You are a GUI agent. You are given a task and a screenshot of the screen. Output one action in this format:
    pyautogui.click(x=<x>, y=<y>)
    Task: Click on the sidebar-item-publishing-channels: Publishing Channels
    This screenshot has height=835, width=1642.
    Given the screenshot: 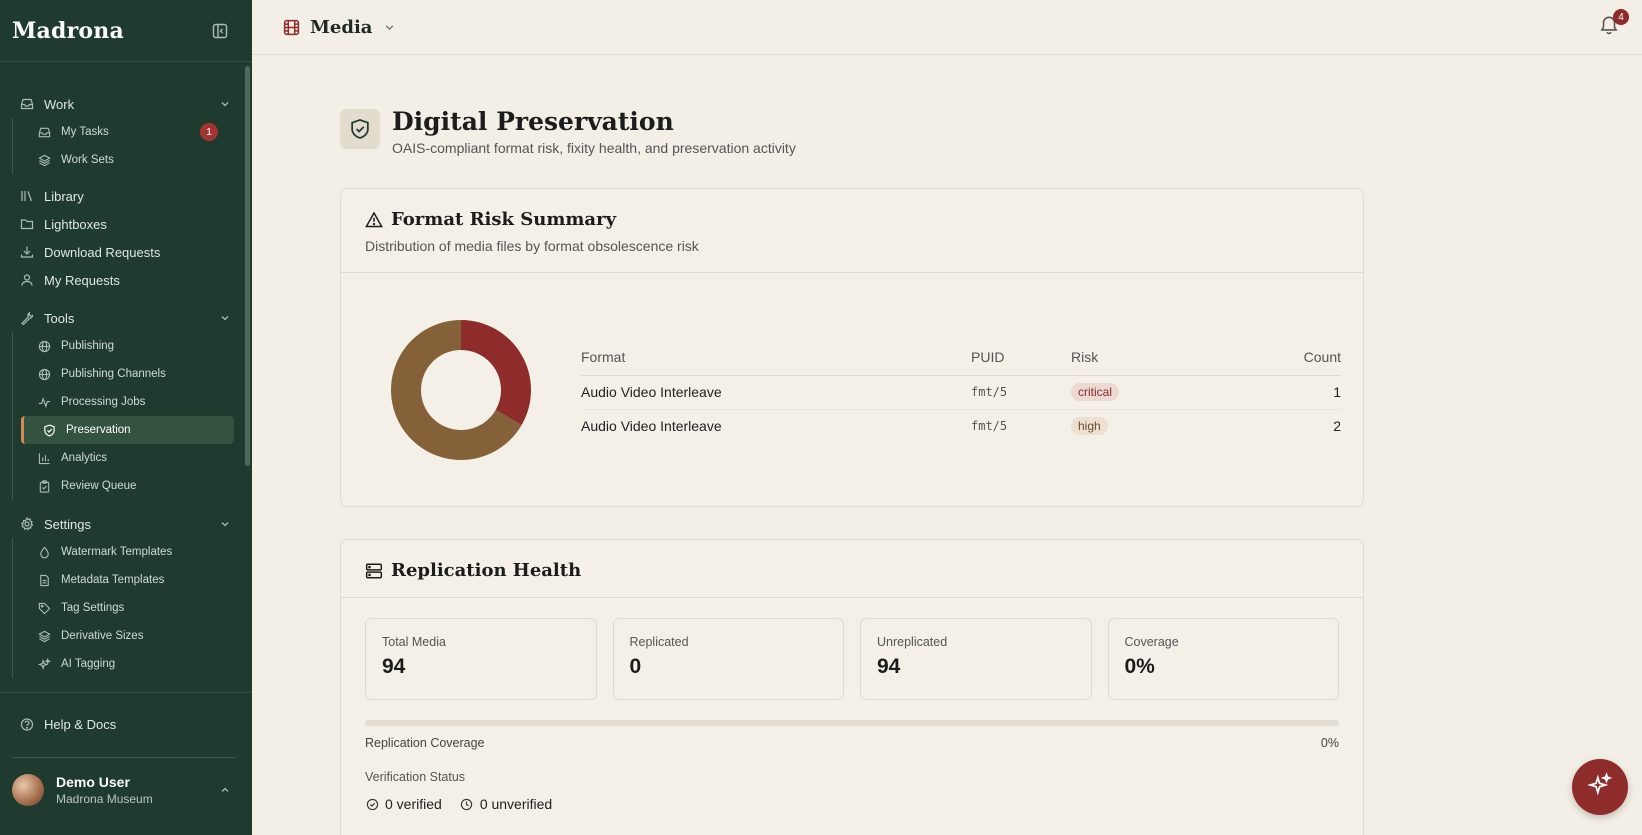 What is the action you would take?
    pyautogui.click(x=127, y=374)
    